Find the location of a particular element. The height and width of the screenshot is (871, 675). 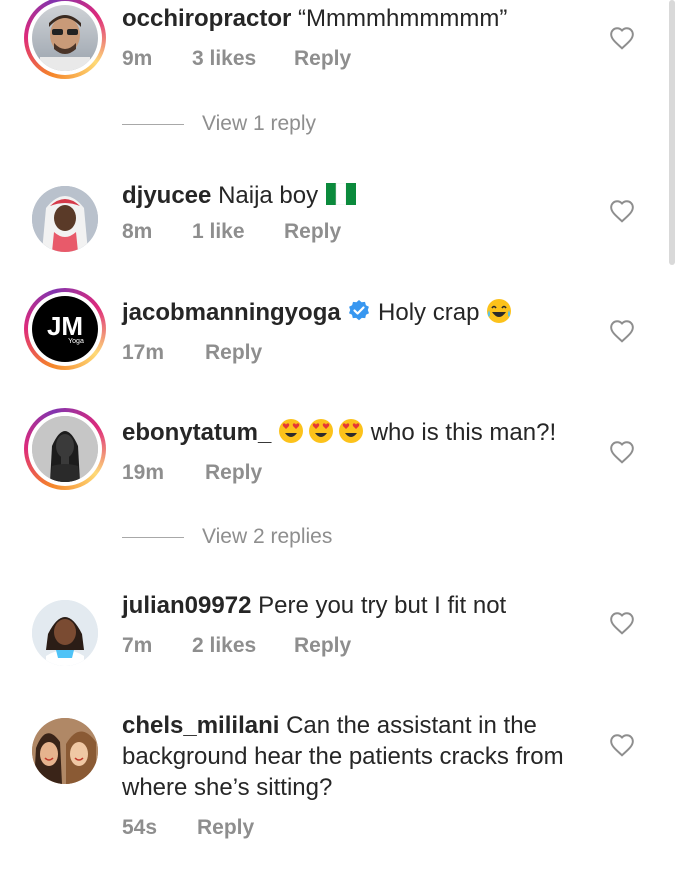

comment-text: julian09972 Pere you try but I fit not is located at coordinates (358, 605).